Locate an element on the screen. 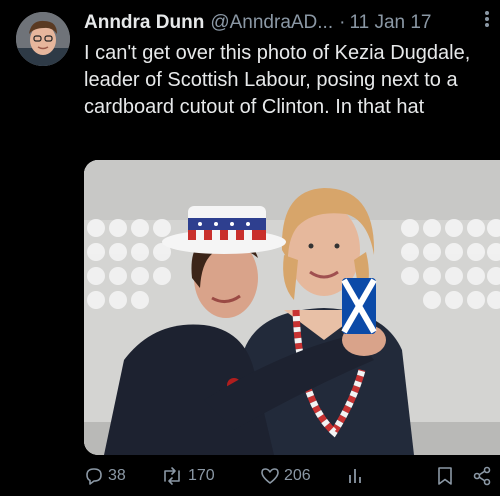 This screenshot has width=500, height=496. views-chart-icon is located at coordinates (358, 476).